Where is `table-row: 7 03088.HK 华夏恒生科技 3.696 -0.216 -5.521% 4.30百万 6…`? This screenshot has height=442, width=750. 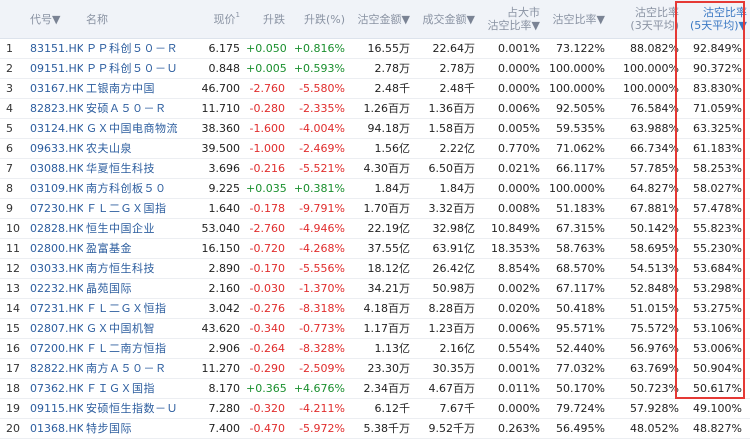
table-row: 7 03088.HK 华夏恒生科技 3.696 -0.216 -5.521% 4.30百万 6… is located at coordinates (375, 168).